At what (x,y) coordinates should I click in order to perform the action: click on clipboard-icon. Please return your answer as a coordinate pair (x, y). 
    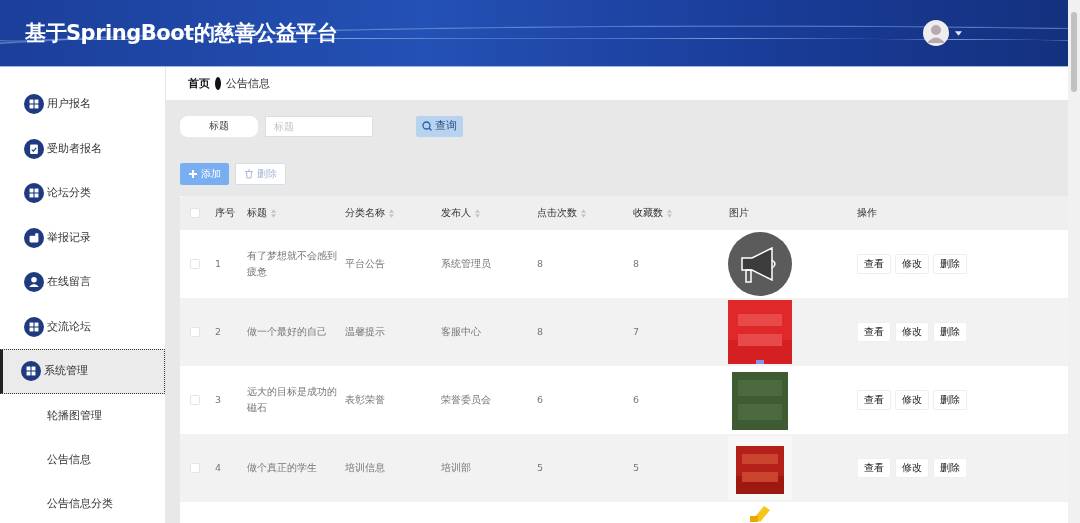
    Looking at the image, I should click on (34, 148).